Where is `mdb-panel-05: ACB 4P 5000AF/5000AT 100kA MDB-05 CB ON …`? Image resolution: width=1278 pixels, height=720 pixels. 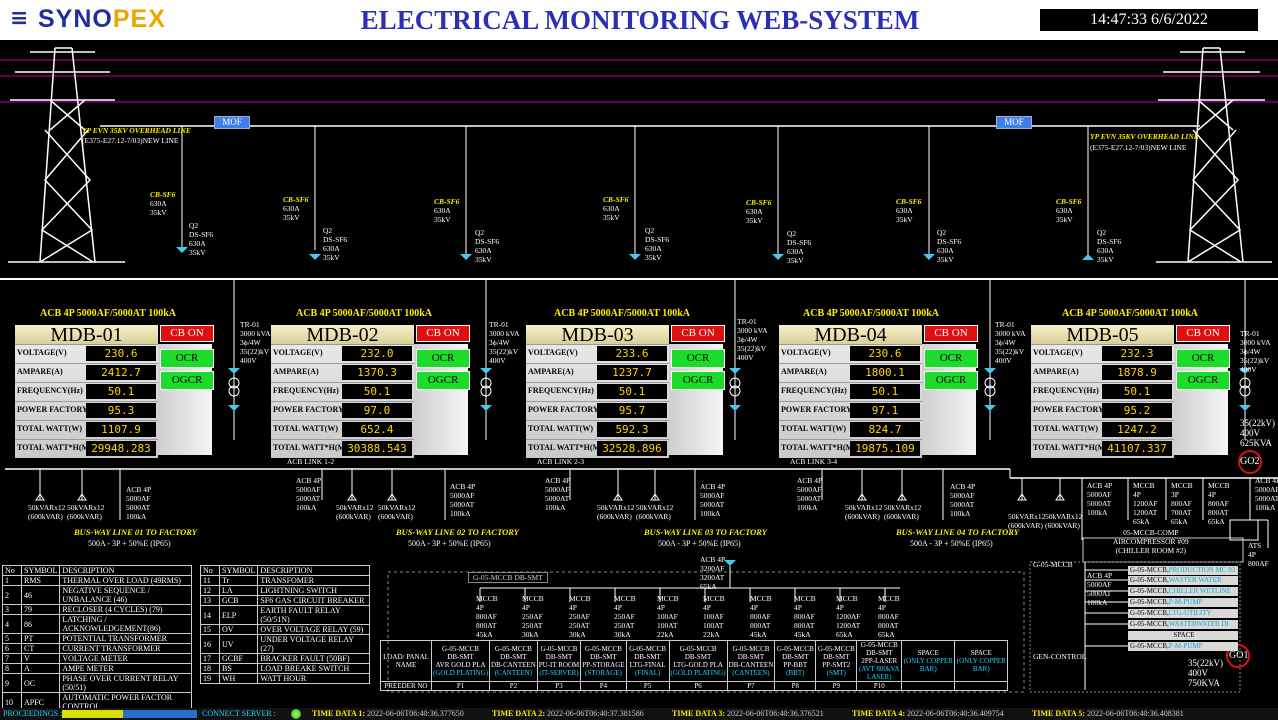
mdb-panel-05: ACB 4P 5000AF/5000AT 100kA MDB-05 CB ON … is located at coordinates (1130, 383).